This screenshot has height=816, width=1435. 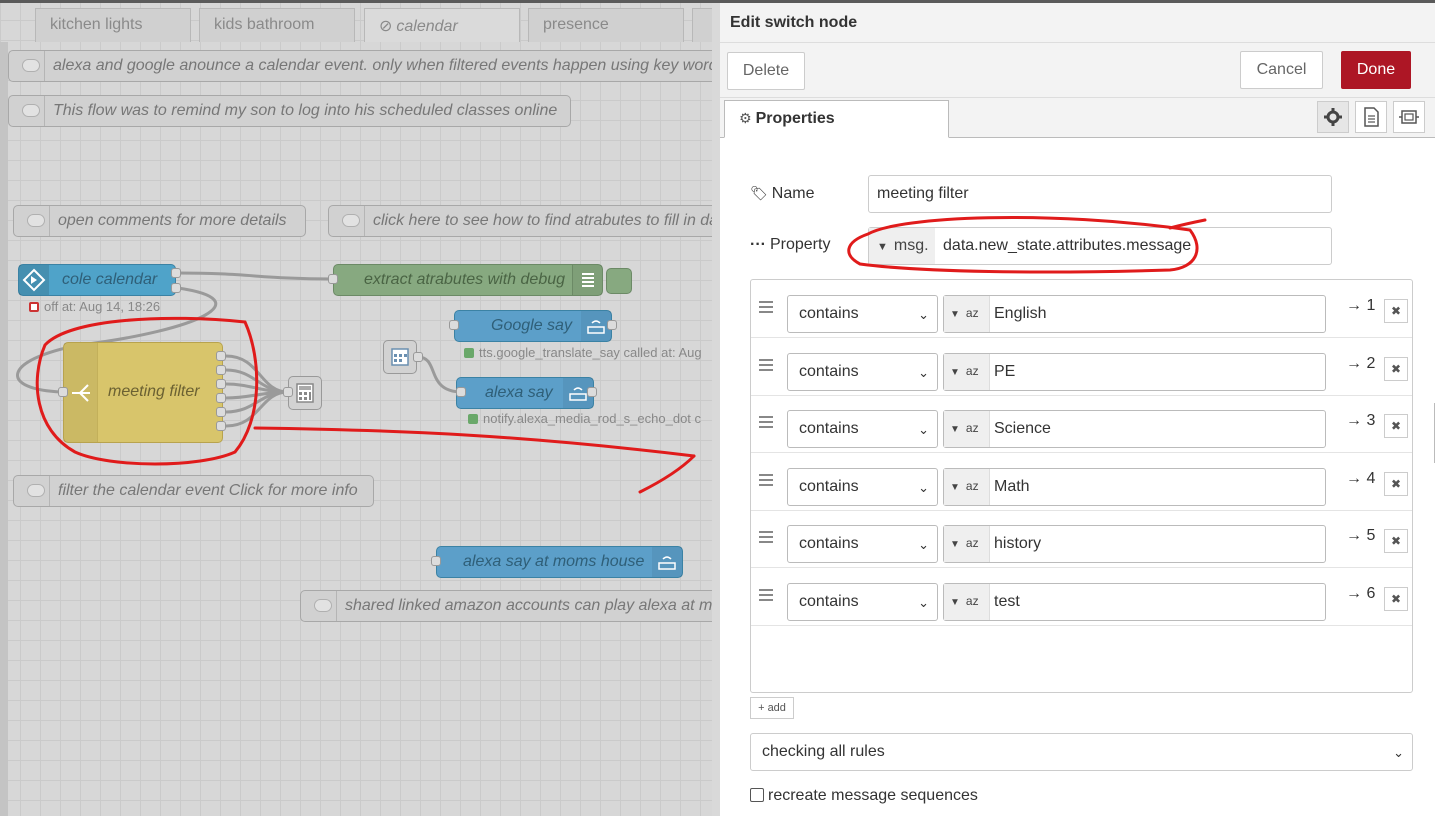 I want to click on property-input: ▼ msg. data.new_state.attributes.message, so click(x=1100, y=246).